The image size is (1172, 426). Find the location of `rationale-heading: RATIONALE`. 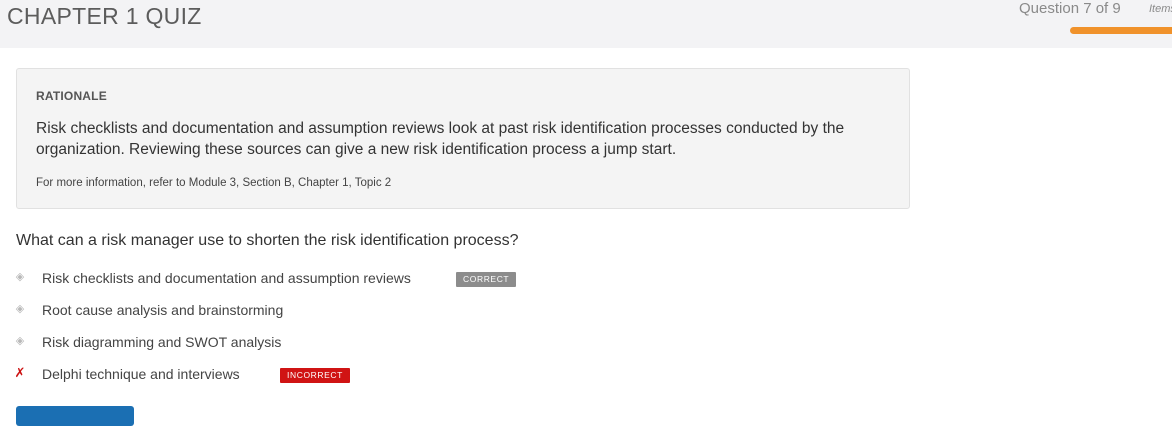

rationale-heading: RATIONALE is located at coordinates (71, 96).